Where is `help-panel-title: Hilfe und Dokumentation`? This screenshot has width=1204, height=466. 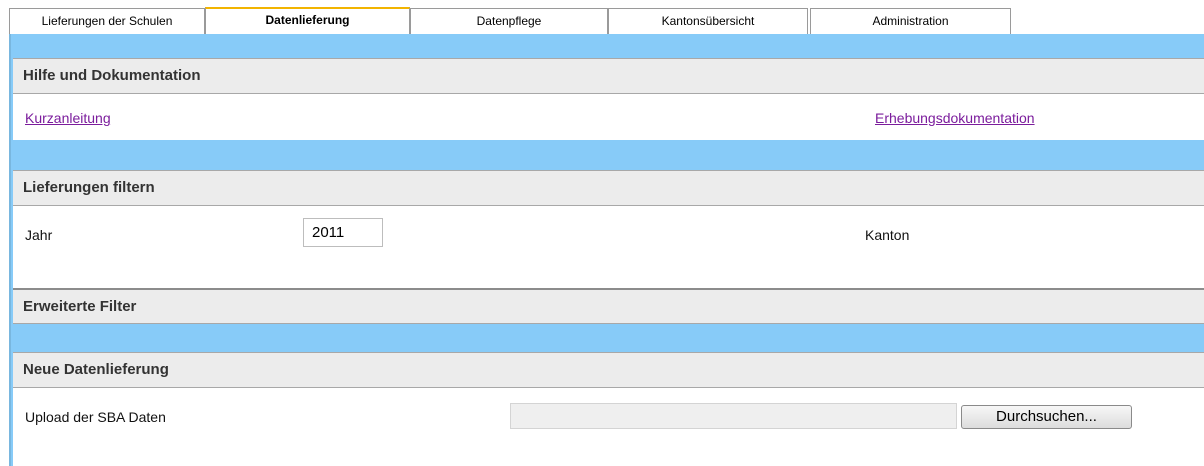
help-panel-title: Hilfe und Dokumentation is located at coordinates (608, 76).